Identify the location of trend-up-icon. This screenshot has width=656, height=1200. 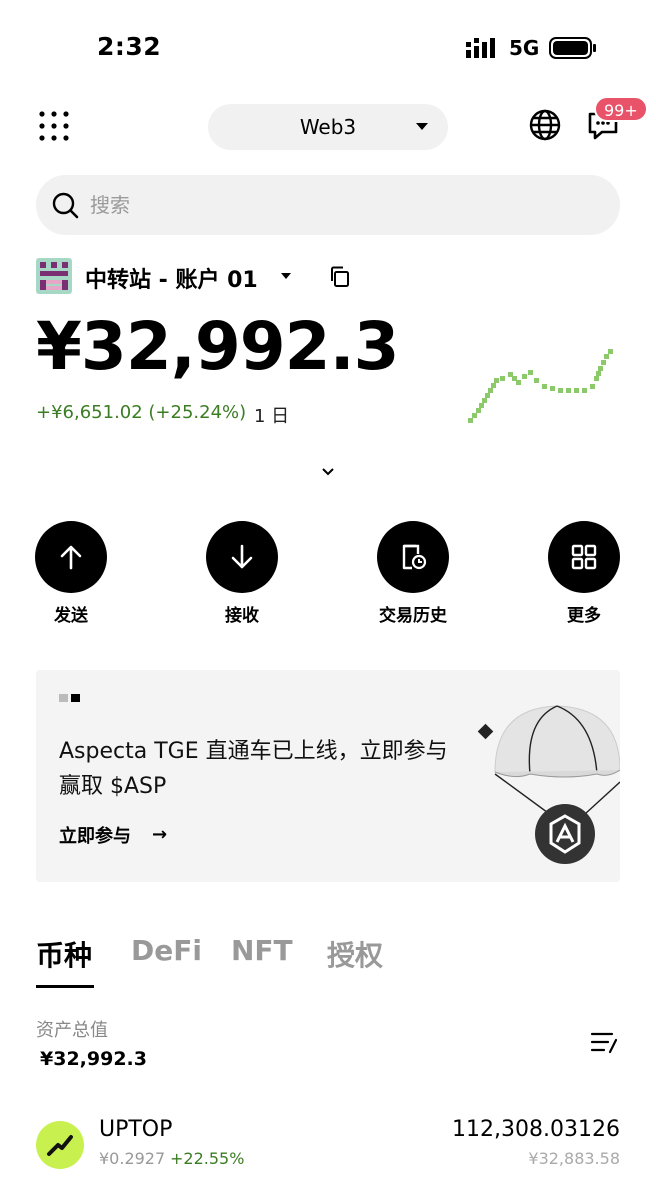
(60, 1145).